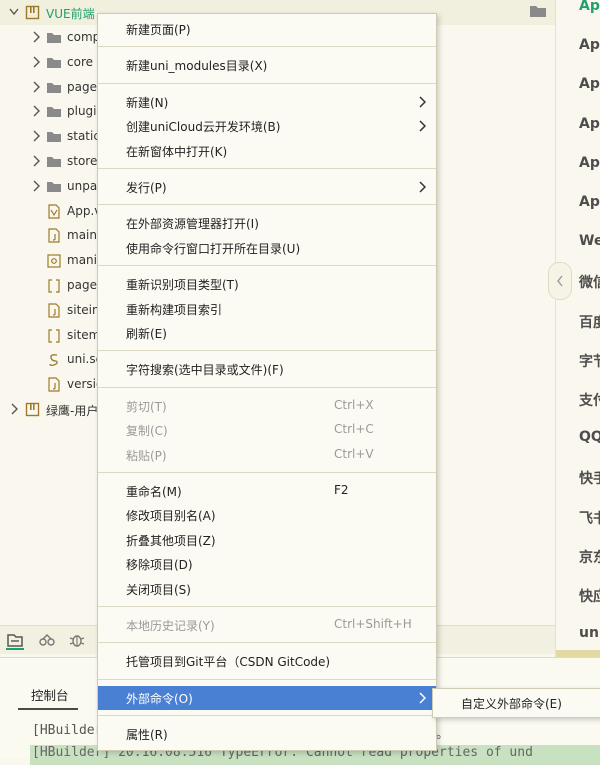 This screenshot has height=765, width=600. I want to click on console-line-1: [HBuilder, so click(67, 730).